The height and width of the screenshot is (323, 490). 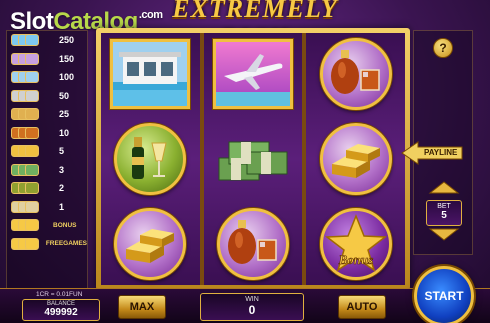 What do you see at coordinates (64, 95) in the screenshot?
I see `paytable-value: 50` at bounding box center [64, 95].